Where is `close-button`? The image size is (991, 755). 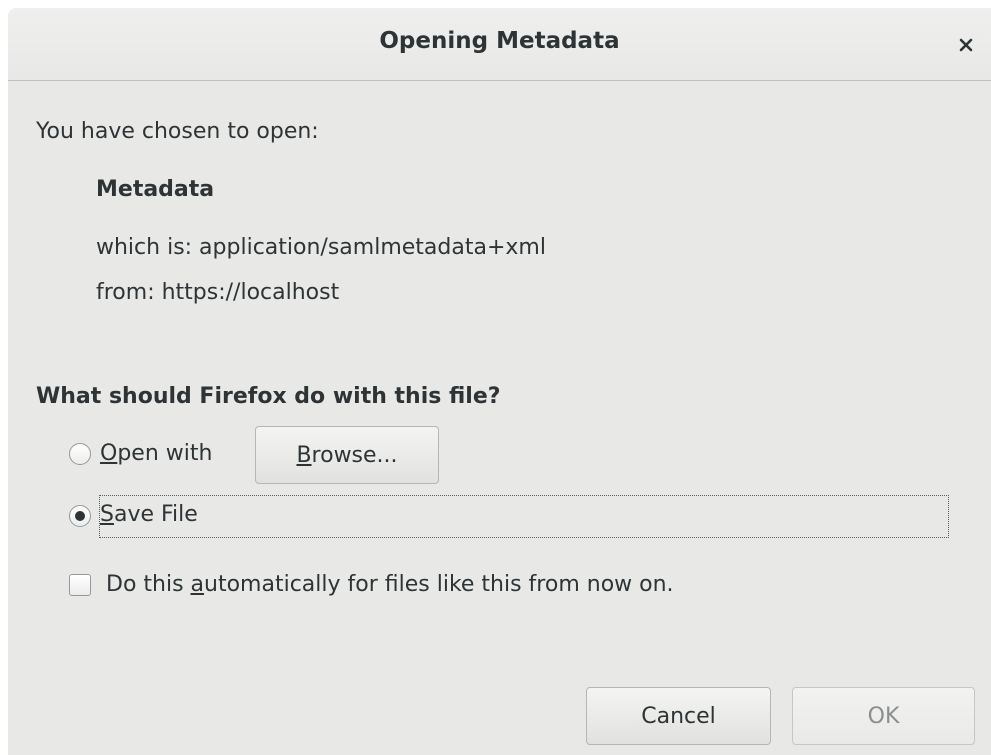 close-button is located at coordinates (966, 45).